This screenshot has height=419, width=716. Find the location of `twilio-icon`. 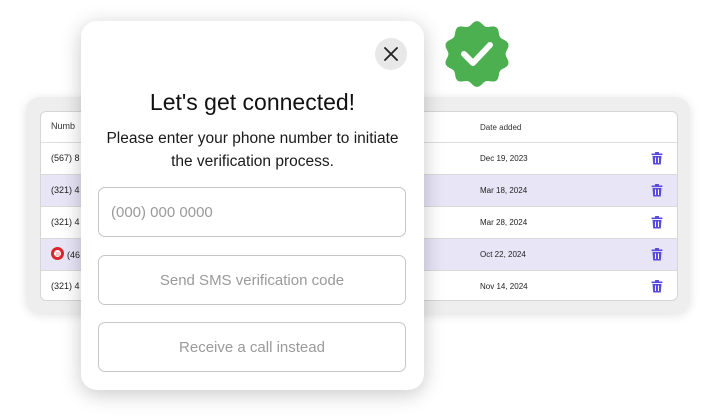

twilio-icon is located at coordinates (57, 253).